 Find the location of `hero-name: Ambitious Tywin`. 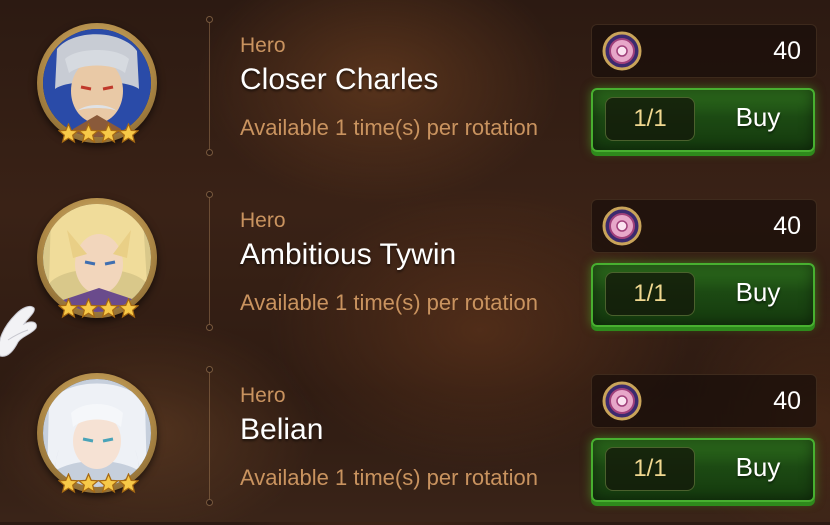

hero-name: Ambitious Tywin is located at coordinates (348, 254).